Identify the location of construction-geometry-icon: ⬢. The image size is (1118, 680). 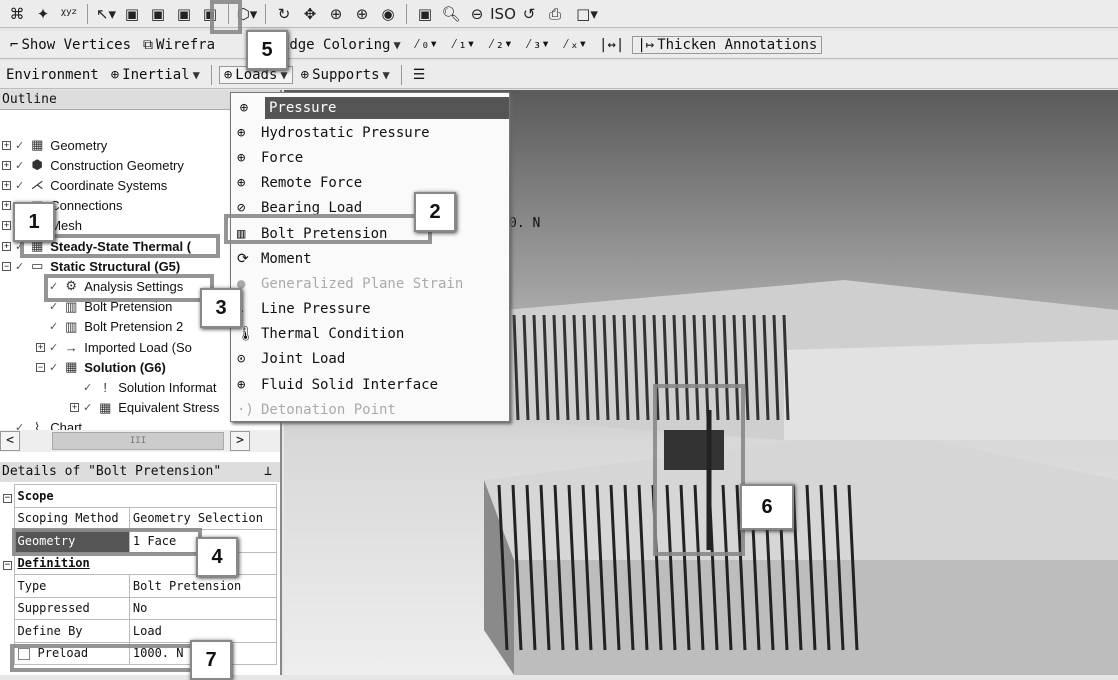
(37, 165).